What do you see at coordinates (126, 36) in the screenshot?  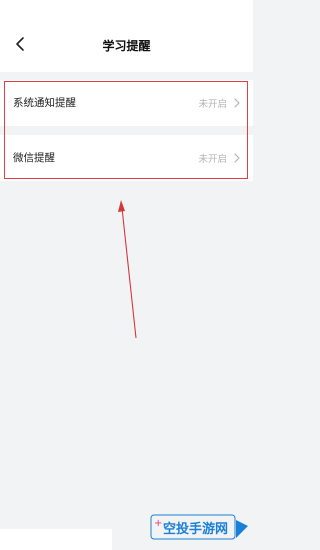 I see `header-bar: 学习提醒` at bounding box center [126, 36].